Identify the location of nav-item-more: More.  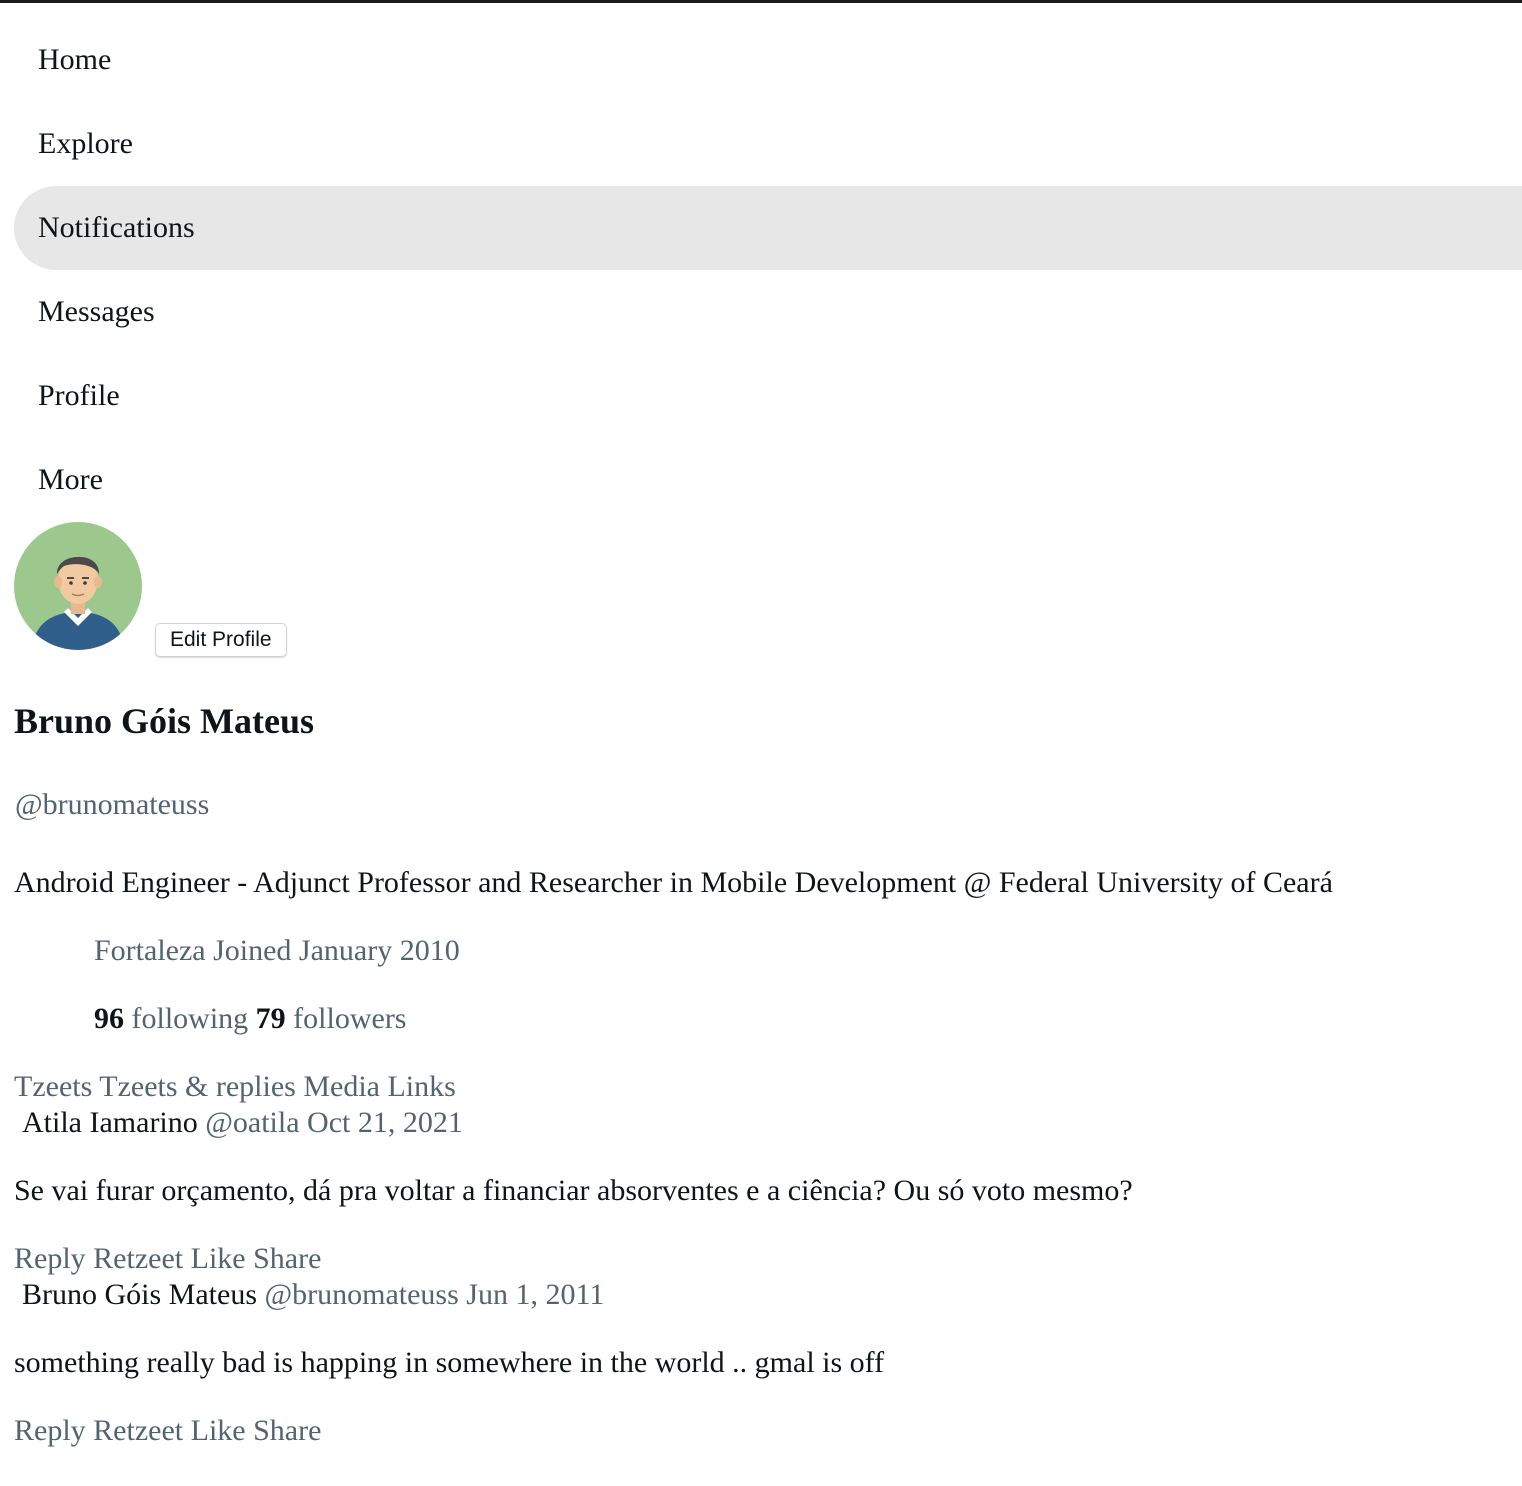
(768, 480).